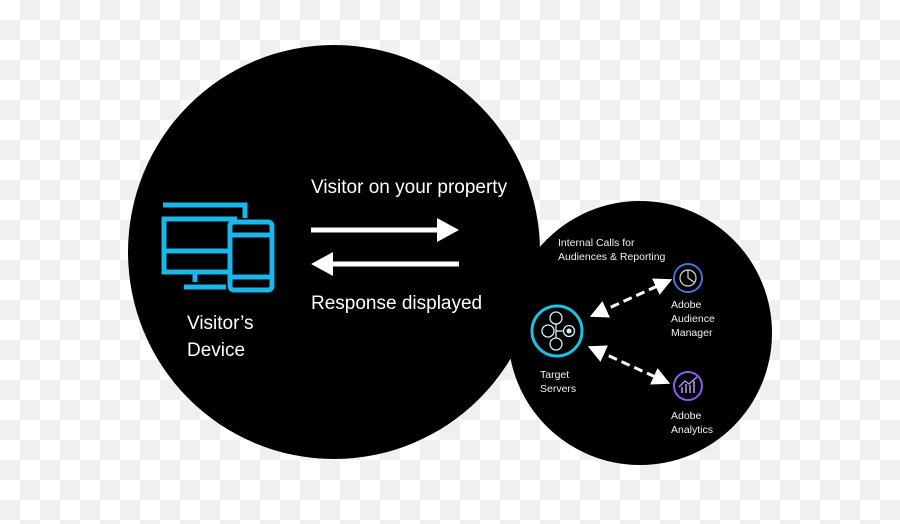 The image size is (900, 524). Describe the element at coordinates (558, 389) in the screenshot. I see `target-servers-line2: Servers` at that location.